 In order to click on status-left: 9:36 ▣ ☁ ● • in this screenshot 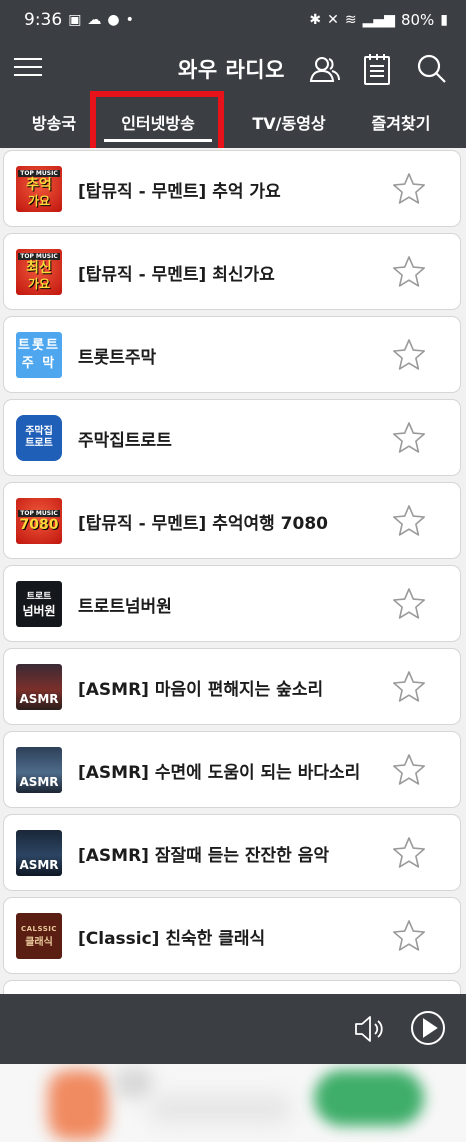, I will do `click(79, 20)`.